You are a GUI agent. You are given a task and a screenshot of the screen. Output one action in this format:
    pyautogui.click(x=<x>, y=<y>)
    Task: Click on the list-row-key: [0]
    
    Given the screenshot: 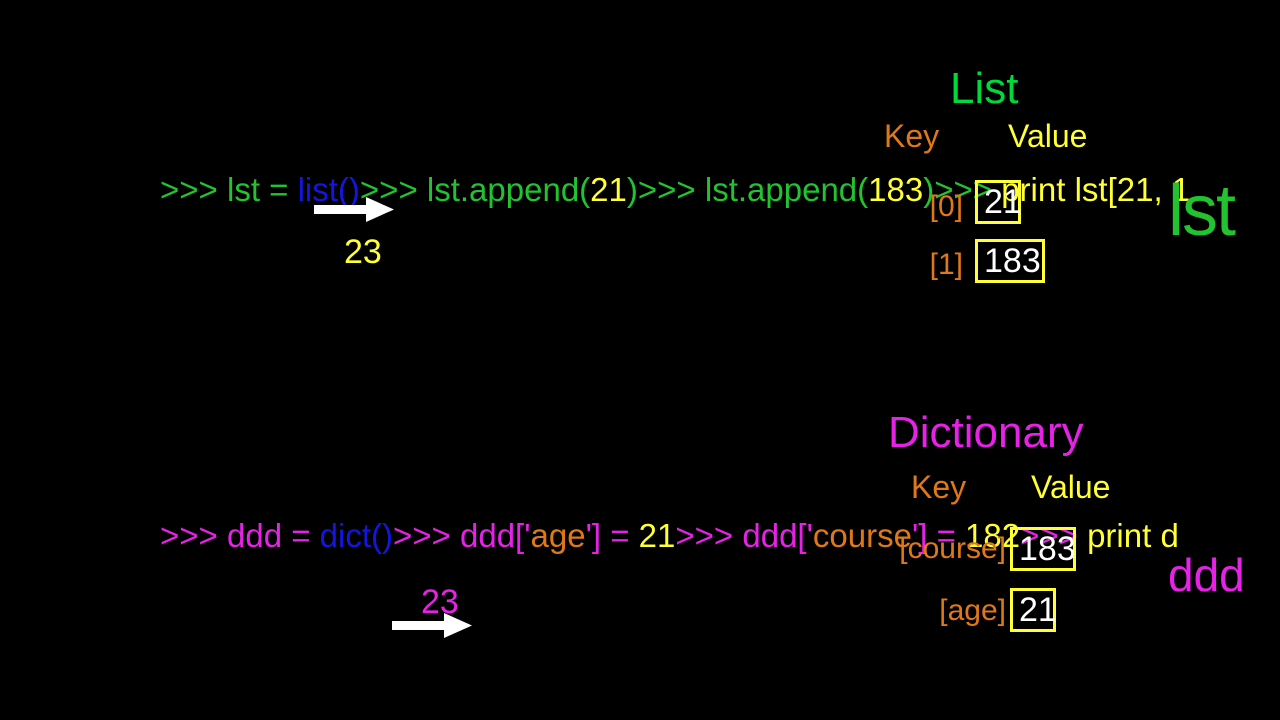 What is the action you would take?
    pyautogui.click(x=946, y=206)
    